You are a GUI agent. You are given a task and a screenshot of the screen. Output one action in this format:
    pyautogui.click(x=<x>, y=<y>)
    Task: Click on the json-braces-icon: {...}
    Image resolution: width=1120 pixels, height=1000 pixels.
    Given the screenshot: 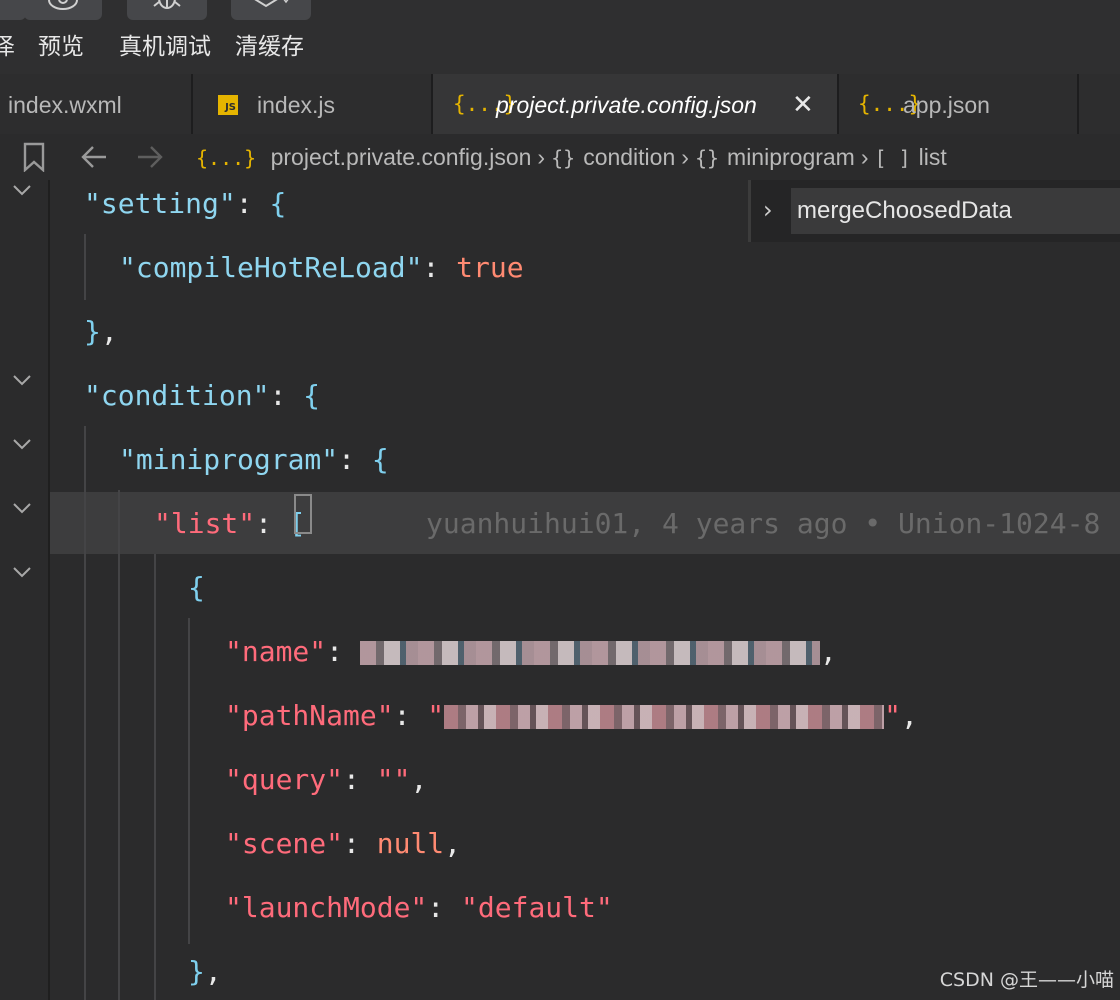 What is the action you would take?
    pyautogui.click(x=226, y=158)
    